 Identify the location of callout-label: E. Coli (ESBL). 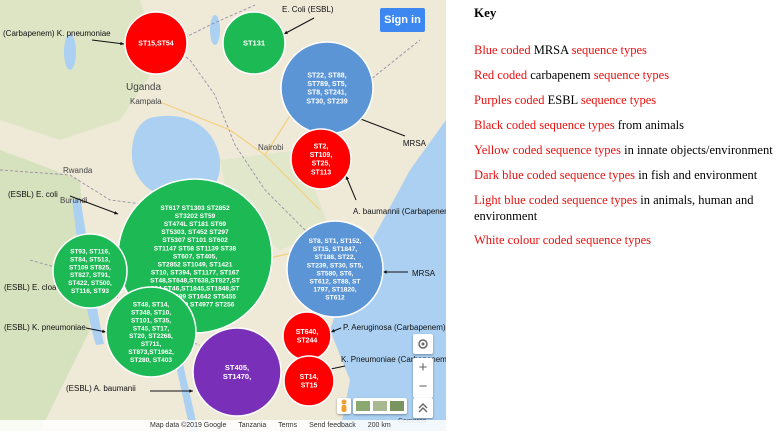
(308, 9).